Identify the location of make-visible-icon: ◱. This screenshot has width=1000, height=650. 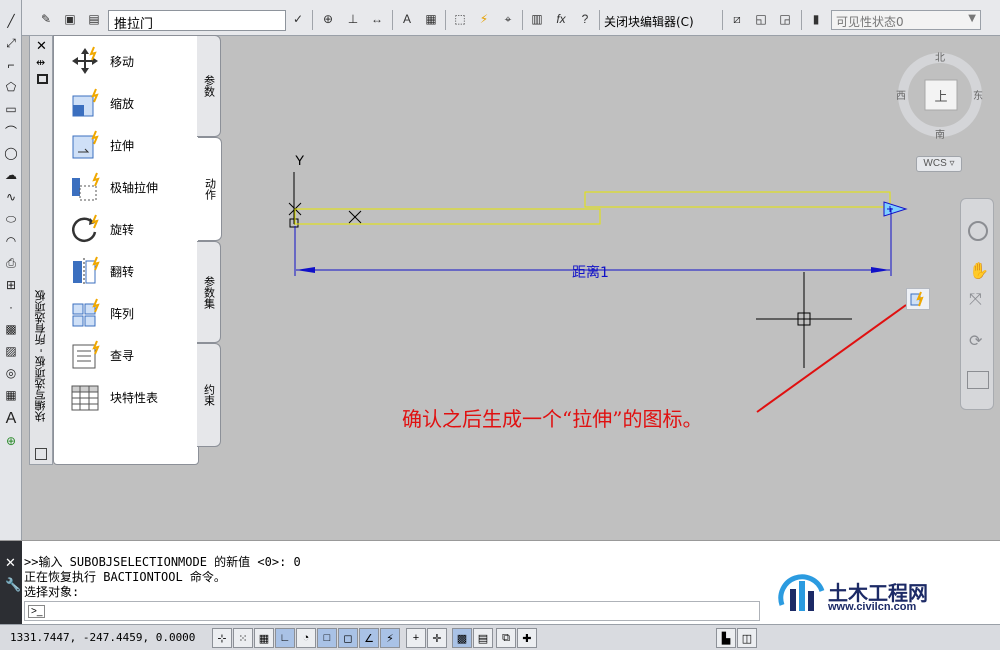
(761, 19).